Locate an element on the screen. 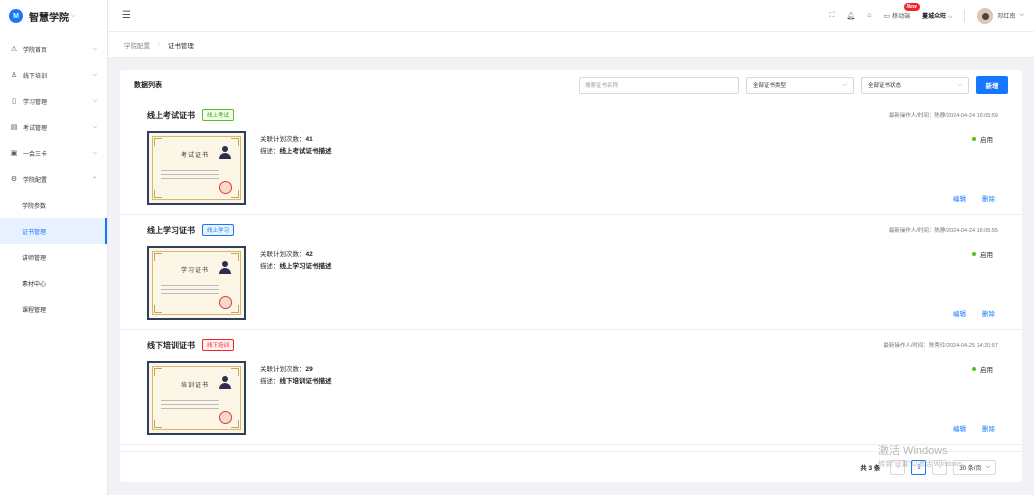 The image size is (1034, 495). bell-icon: 🔔︎ is located at coordinates (850, 16).